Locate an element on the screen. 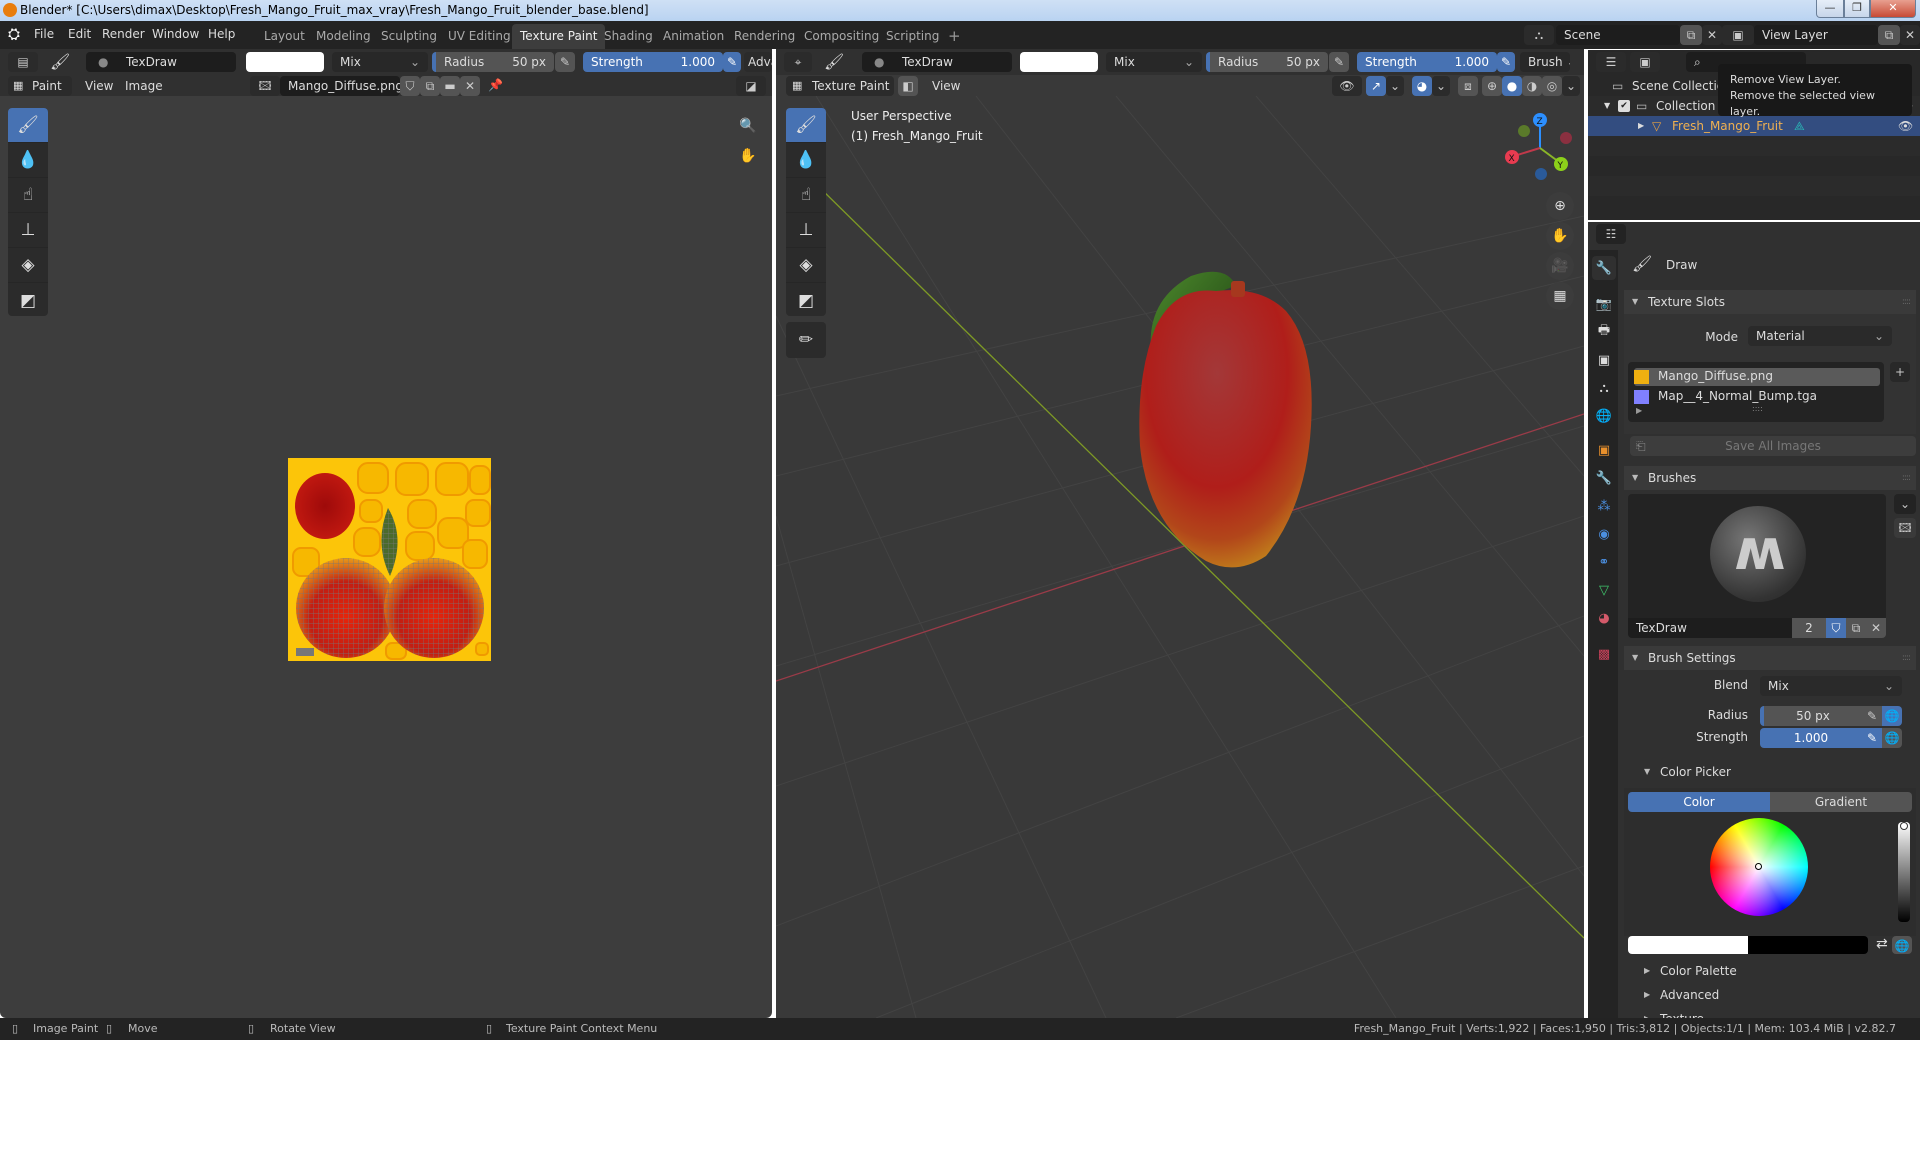  brush-radius-slider: 50 px is located at coordinates (1811, 716).